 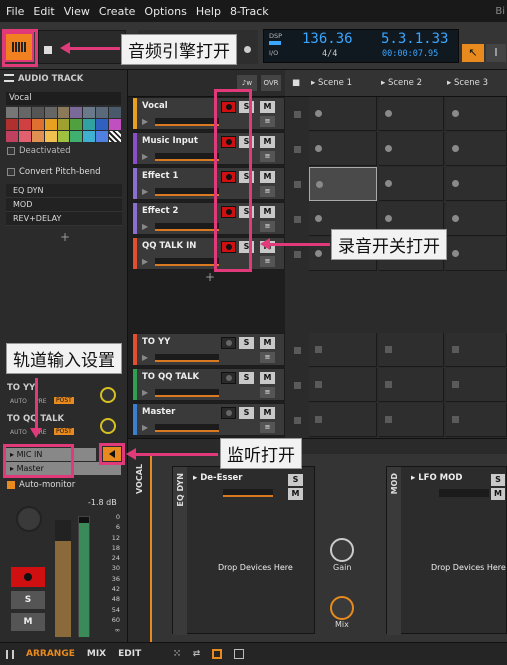 I want to click on device-lfo-mod-mute: M, so click(x=498, y=494).